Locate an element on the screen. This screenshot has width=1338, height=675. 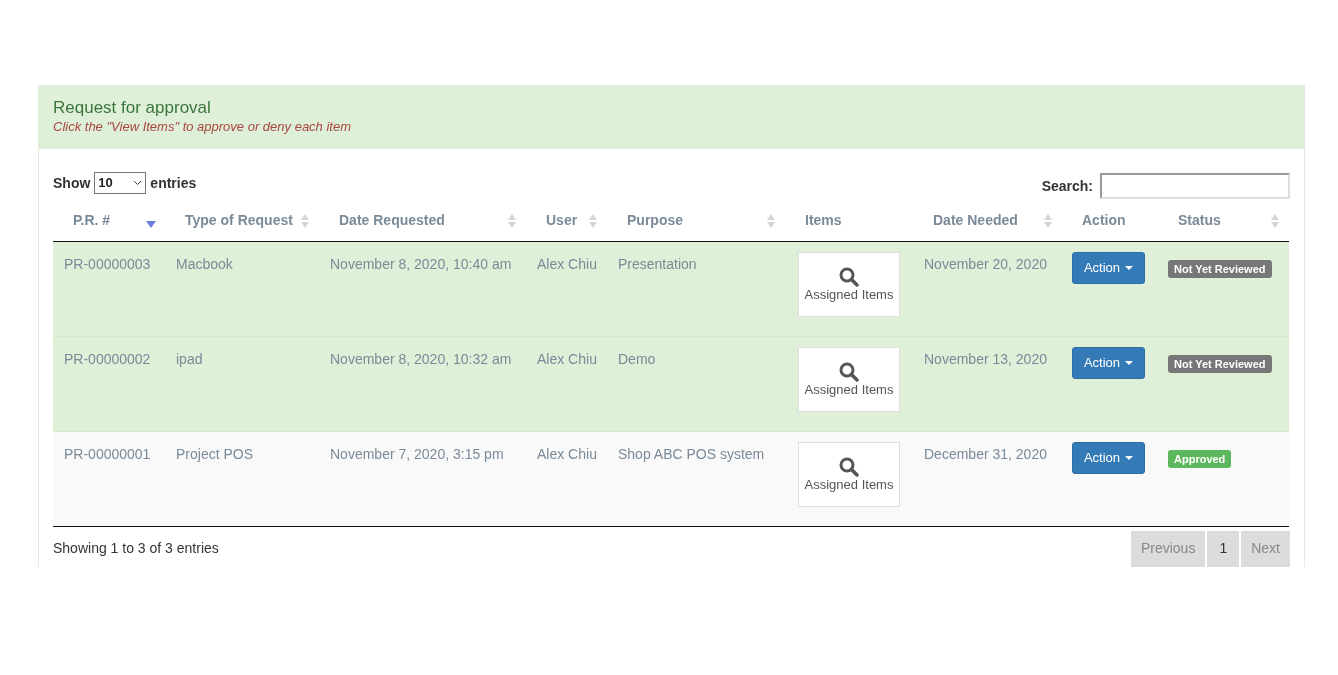
column-header: User is located at coordinates (562, 221).